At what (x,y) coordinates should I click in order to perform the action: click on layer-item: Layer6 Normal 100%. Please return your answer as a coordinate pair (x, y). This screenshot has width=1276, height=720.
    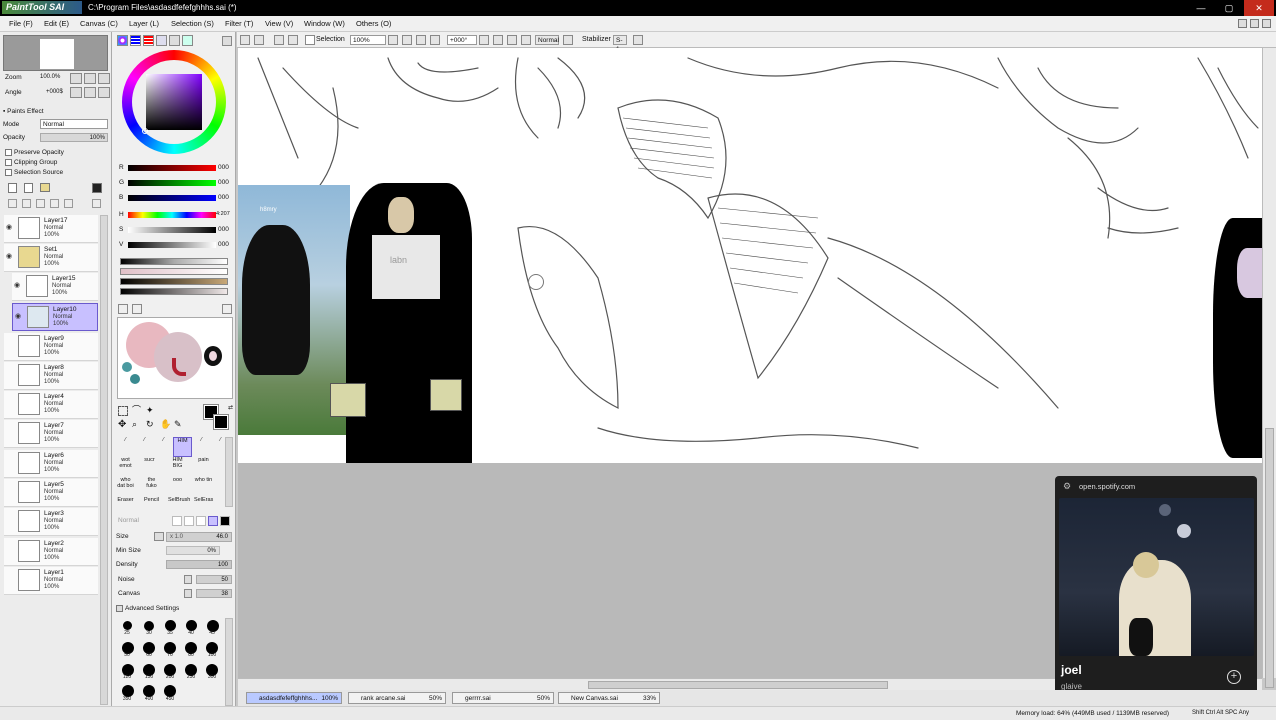
    Looking at the image, I should click on (51, 464).